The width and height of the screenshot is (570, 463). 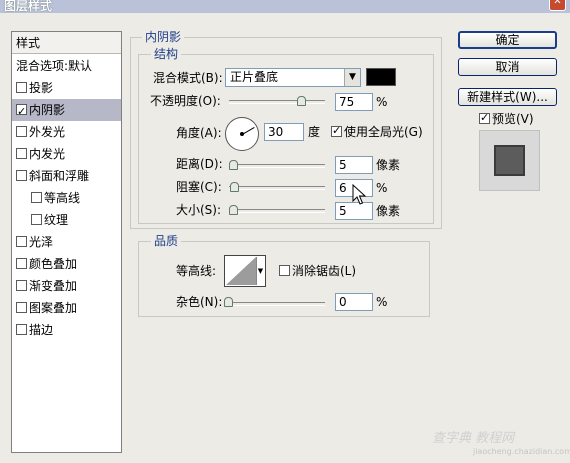 What do you see at coordinates (277, 188) in the screenshot?
I see `choke-slider` at bounding box center [277, 188].